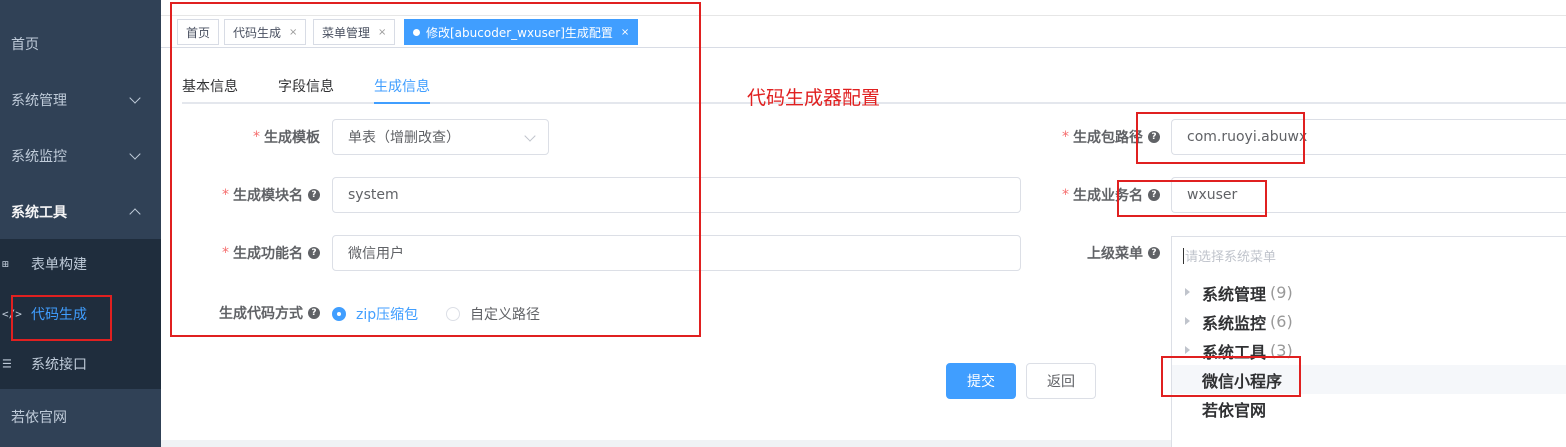  Describe the element at coordinates (80, 156) in the screenshot. I see `sidebar-item-system-monitor: 系统监控` at that location.